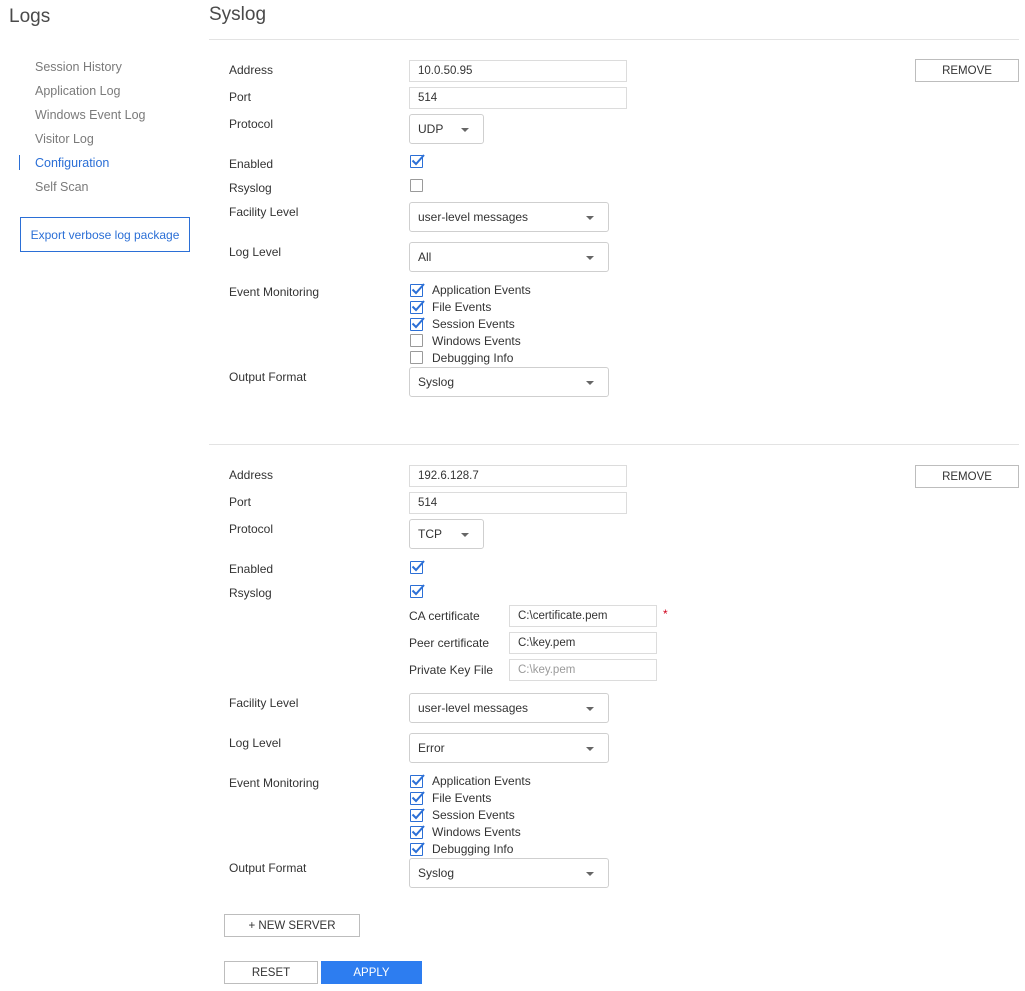  What do you see at coordinates (425, 257) in the screenshot?
I see `log-level-value: All` at bounding box center [425, 257].